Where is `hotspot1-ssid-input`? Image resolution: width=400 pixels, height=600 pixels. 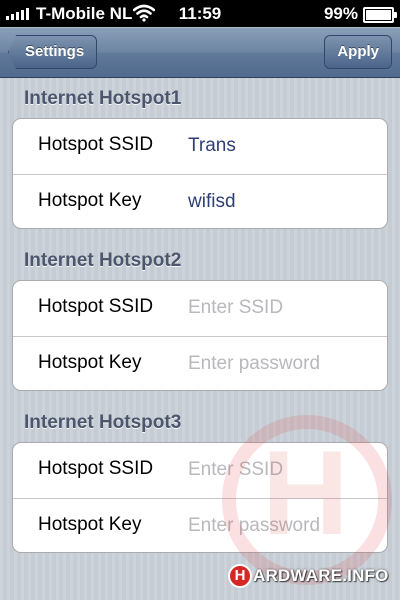 hotspot1-ssid-input is located at coordinates (283, 146).